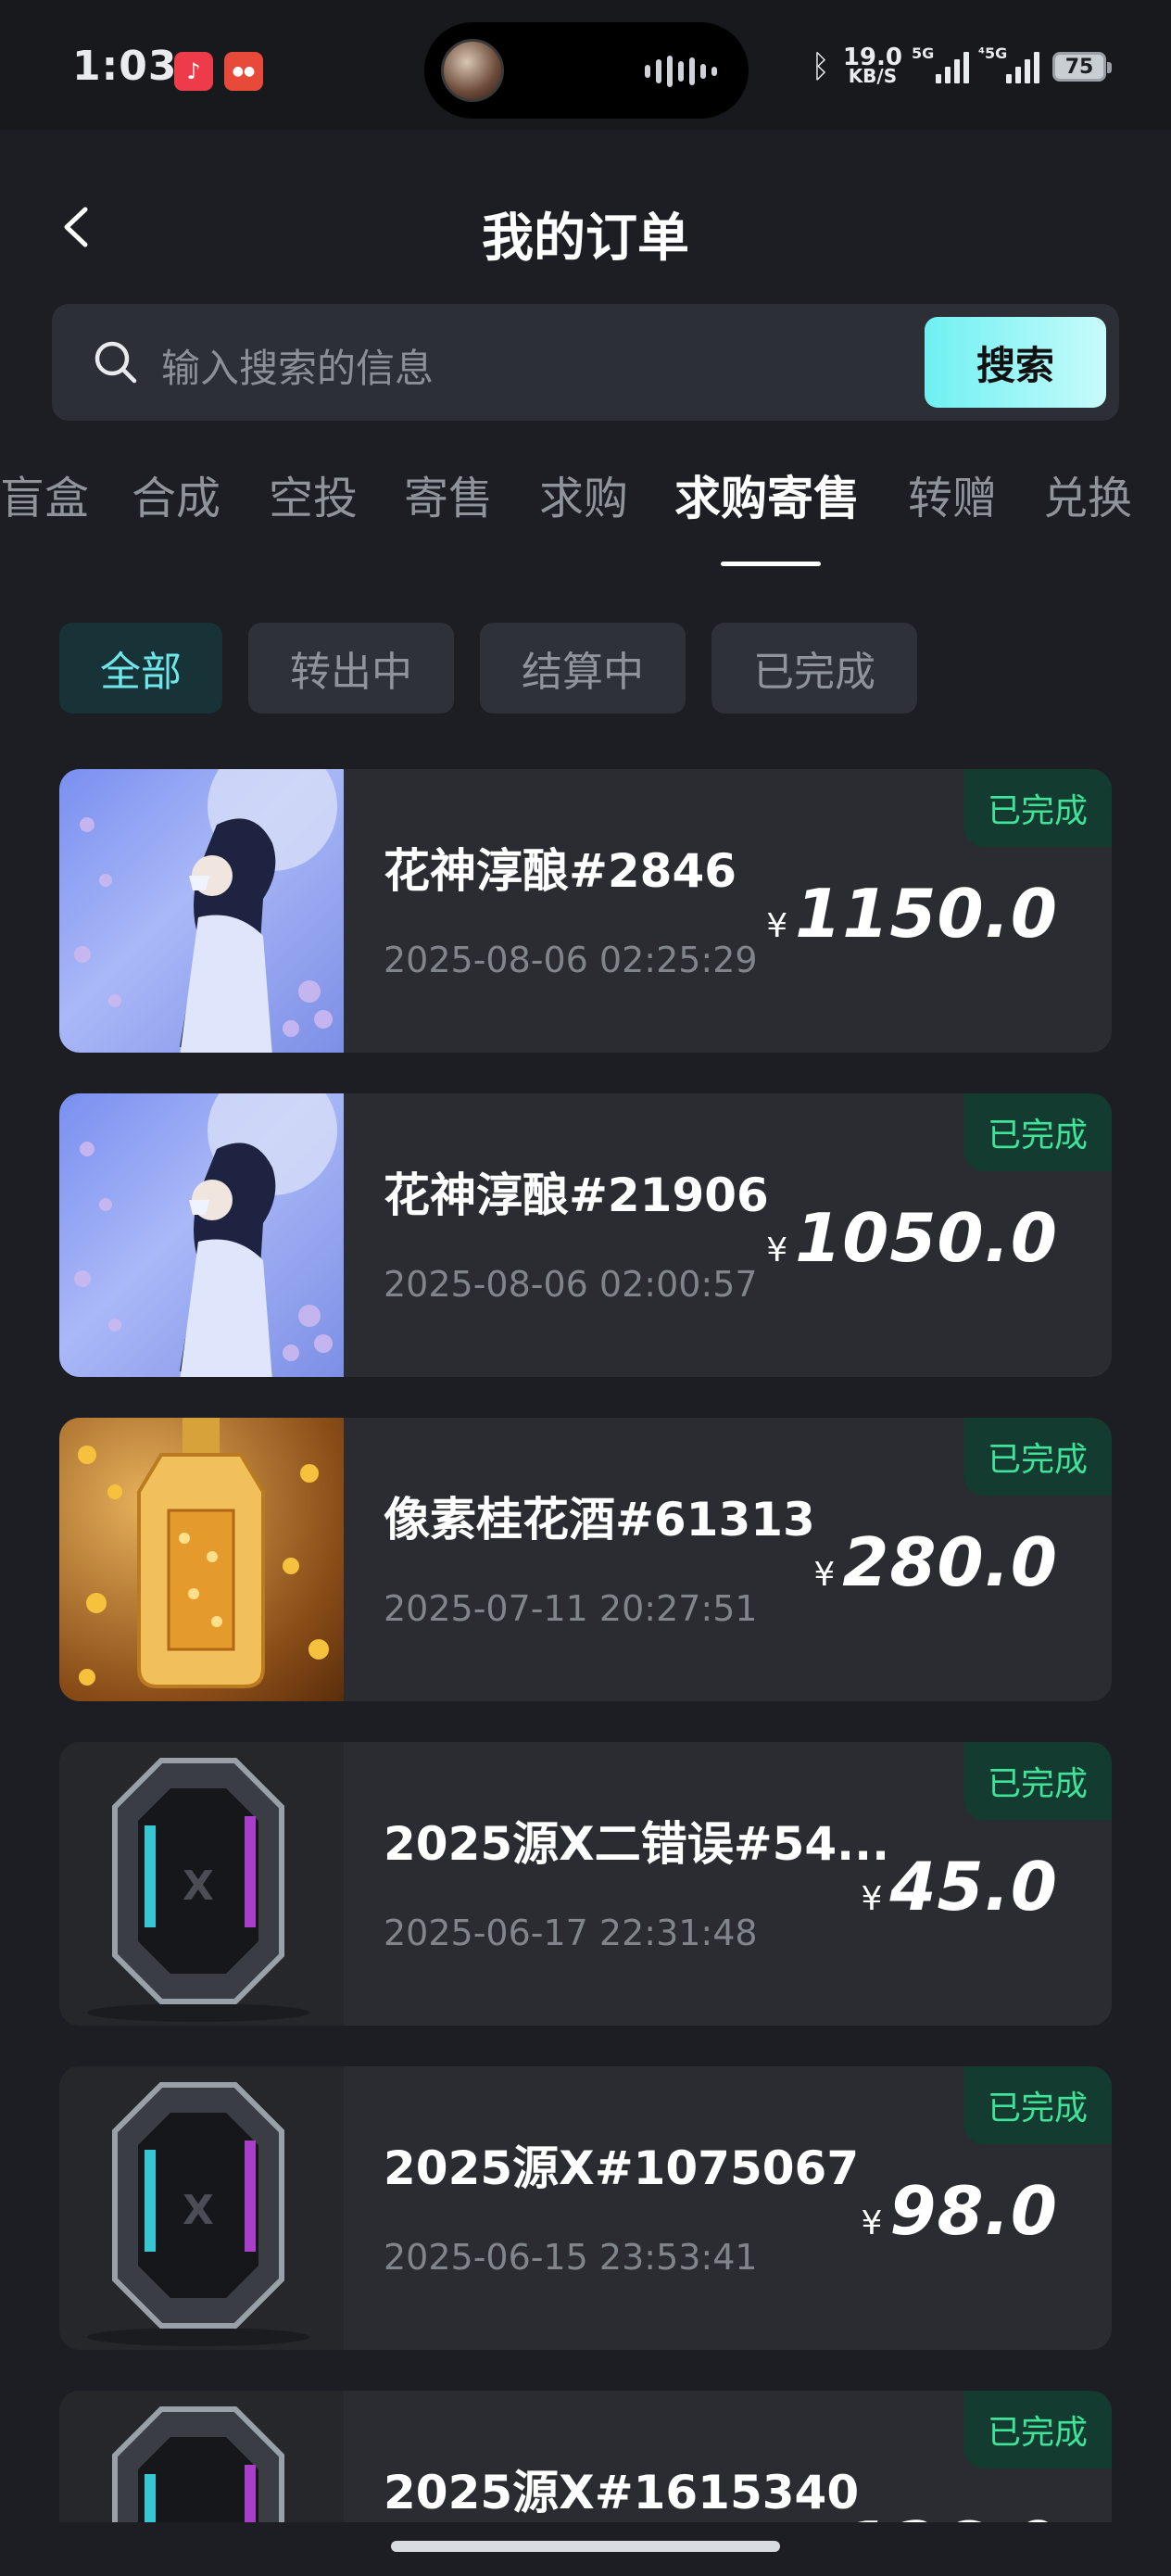 The width and height of the screenshot is (1171, 2576). Describe the element at coordinates (1088, 494) in the screenshot. I see `tab-exchange: 兑换` at that location.